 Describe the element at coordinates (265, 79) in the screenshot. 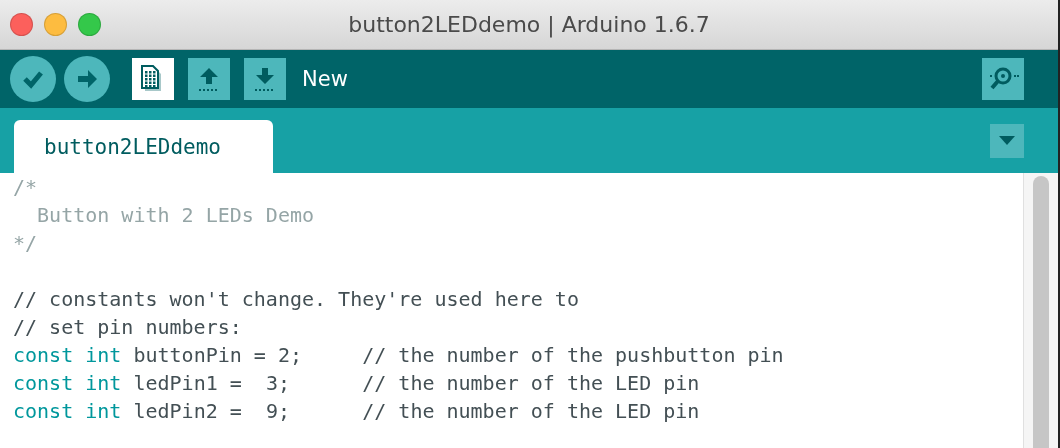

I see `save-button` at that location.